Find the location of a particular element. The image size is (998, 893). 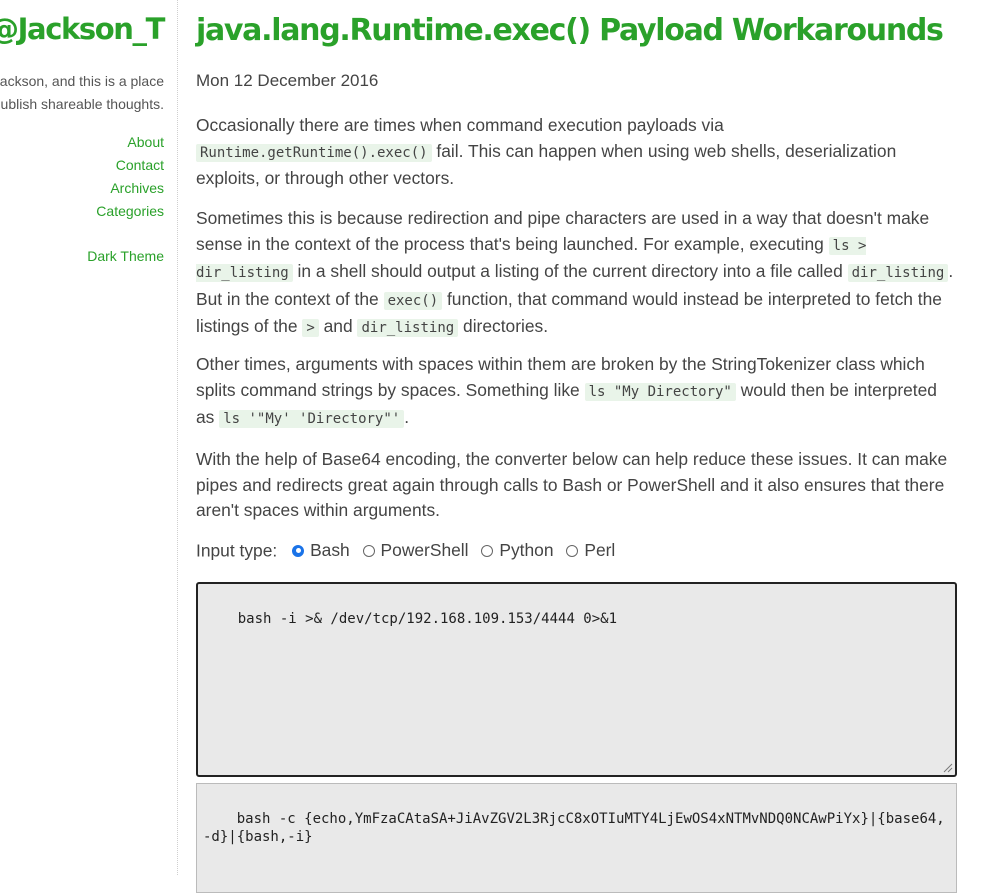

radio-label: Perl is located at coordinates (599, 550).